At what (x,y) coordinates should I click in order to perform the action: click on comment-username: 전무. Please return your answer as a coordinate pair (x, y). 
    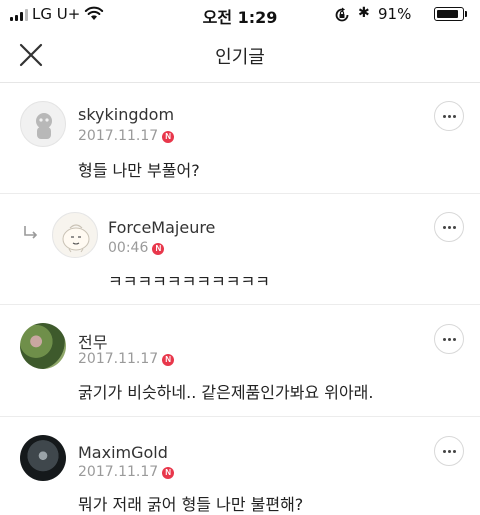
    Looking at the image, I should click on (92, 341).